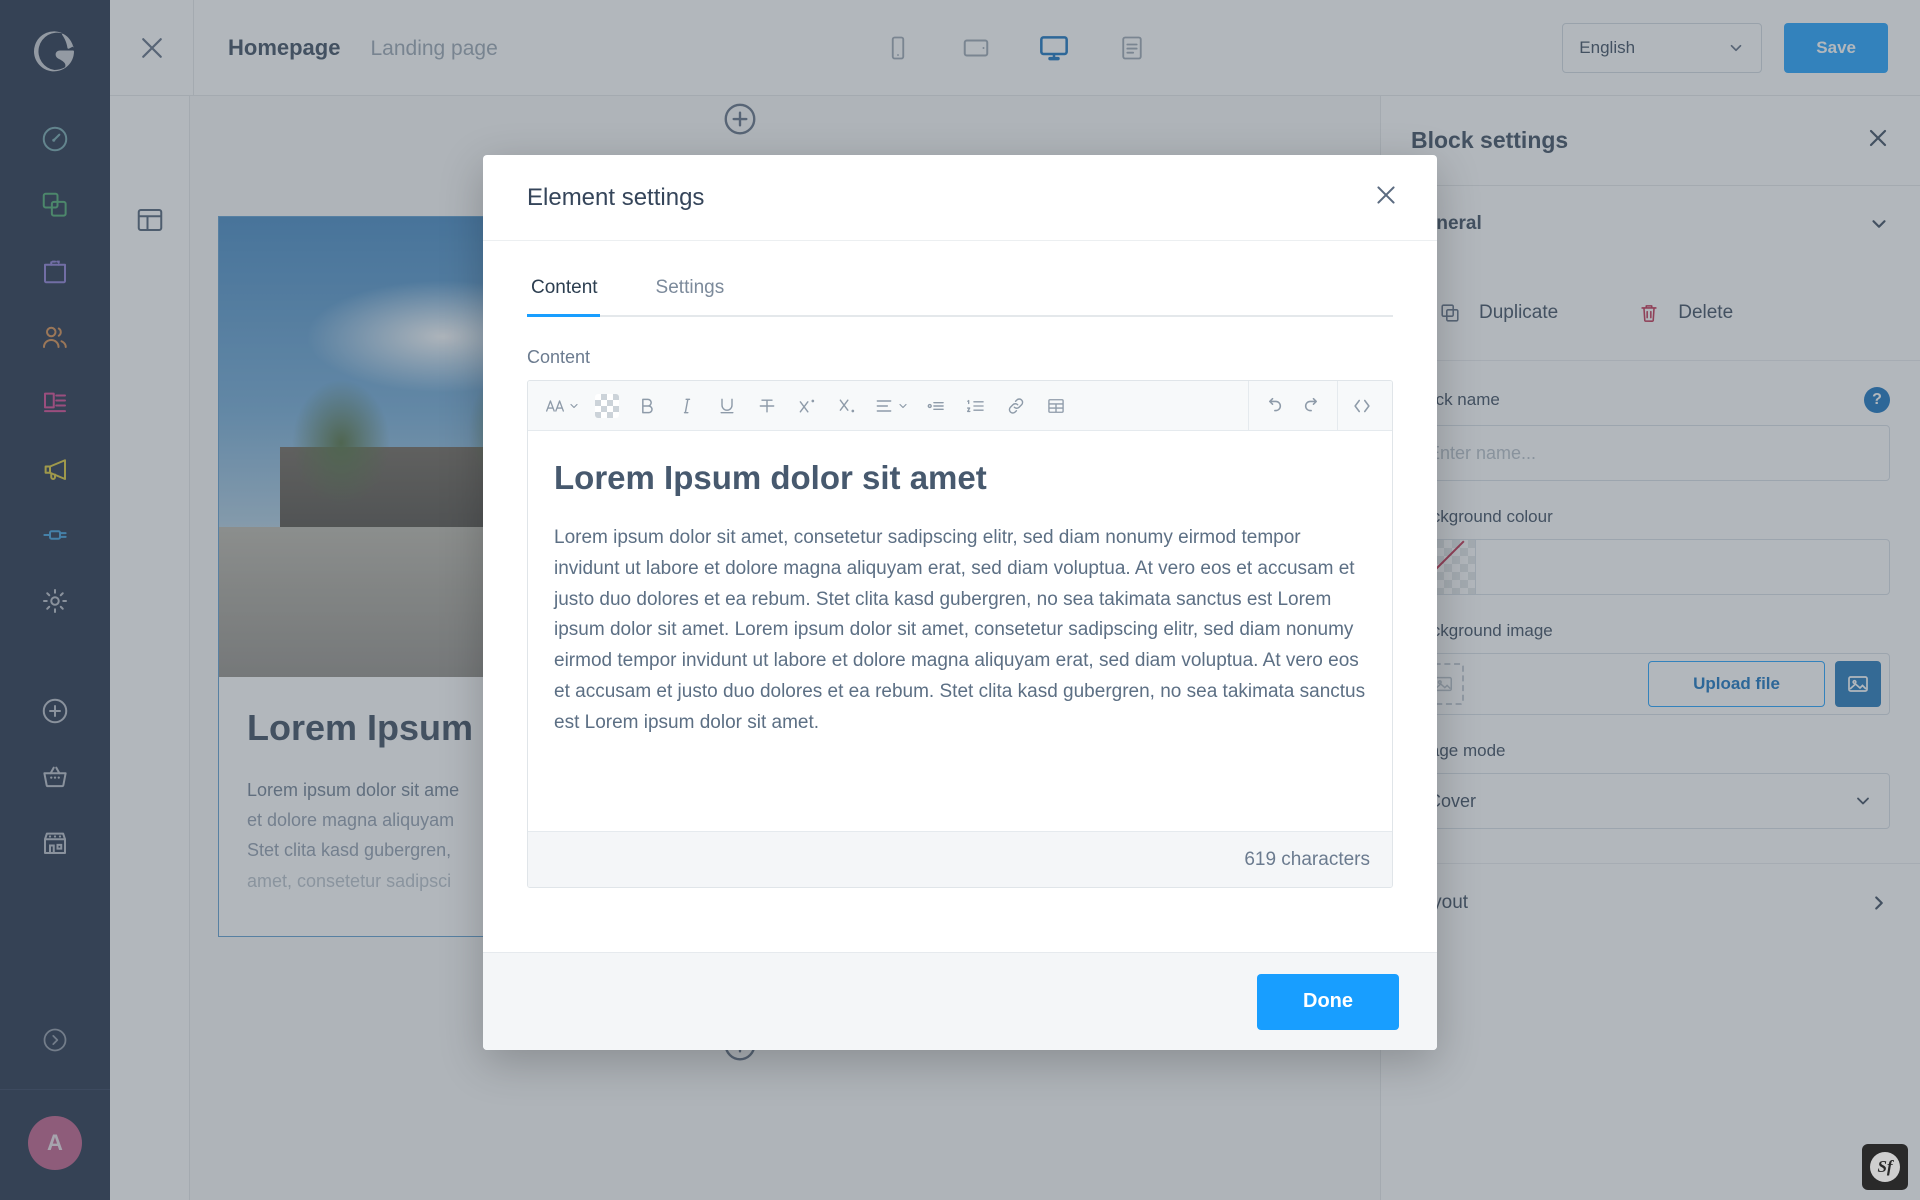 The width and height of the screenshot is (1920, 1200). Describe the element at coordinates (1328, 1001) in the screenshot. I see `done-button: Done` at that location.